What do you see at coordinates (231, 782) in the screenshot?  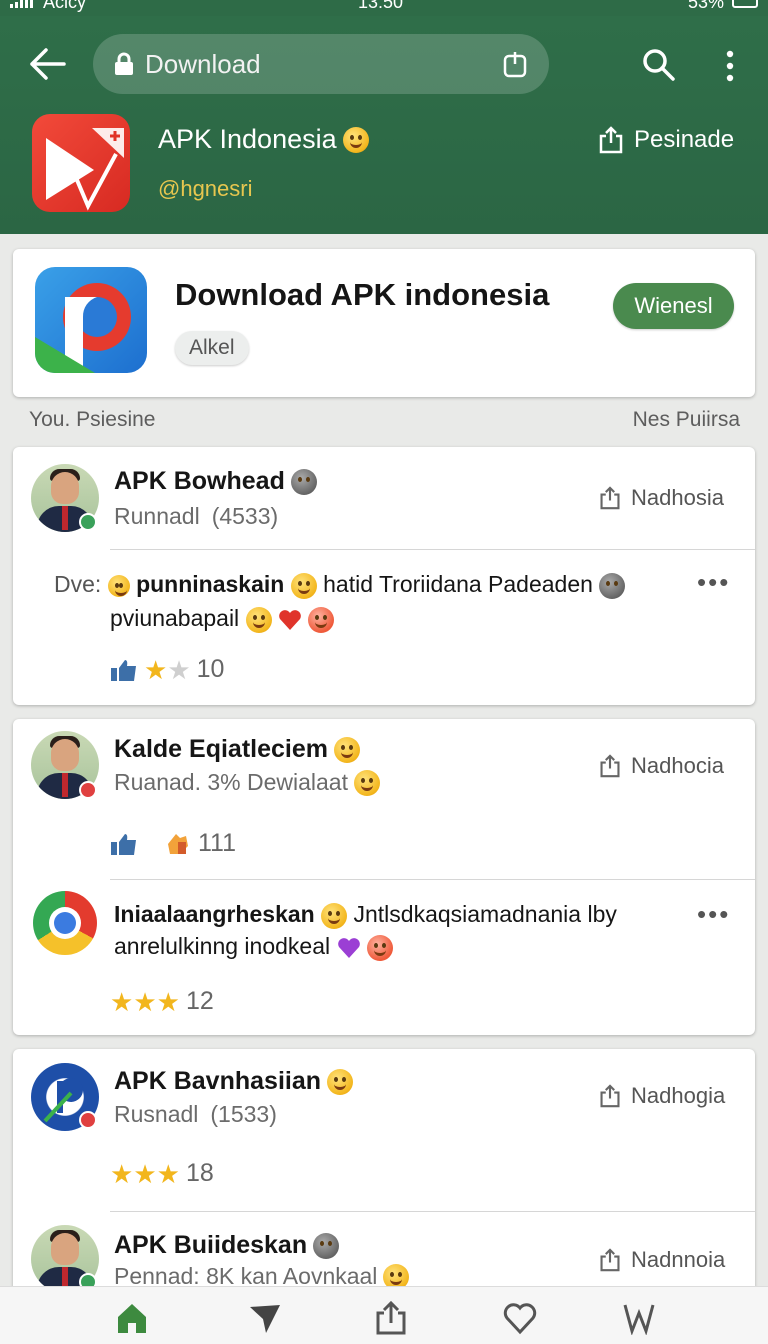 I see `post-meta-label: Ruanad. 3% Dewialaat` at bounding box center [231, 782].